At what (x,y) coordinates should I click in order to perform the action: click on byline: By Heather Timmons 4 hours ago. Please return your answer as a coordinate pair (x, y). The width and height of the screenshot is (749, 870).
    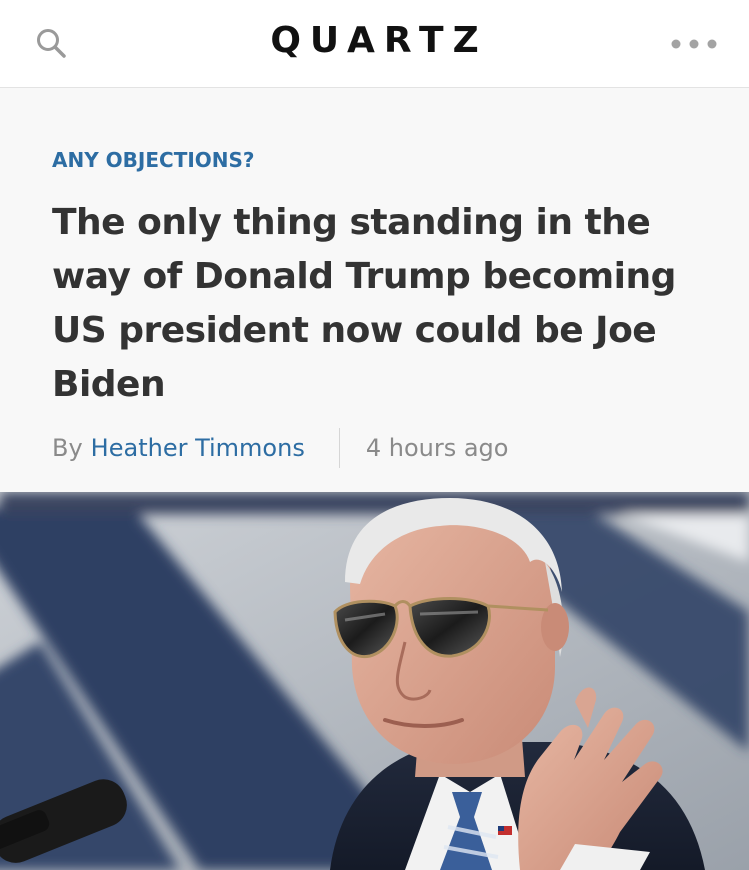
    Looking at the image, I should click on (280, 448).